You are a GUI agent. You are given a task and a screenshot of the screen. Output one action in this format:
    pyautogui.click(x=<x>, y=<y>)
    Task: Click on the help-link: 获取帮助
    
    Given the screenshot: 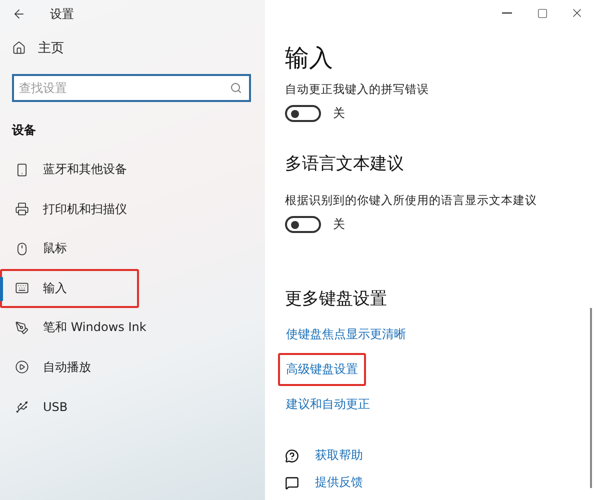 What is the action you would take?
    pyautogui.click(x=339, y=455)
    